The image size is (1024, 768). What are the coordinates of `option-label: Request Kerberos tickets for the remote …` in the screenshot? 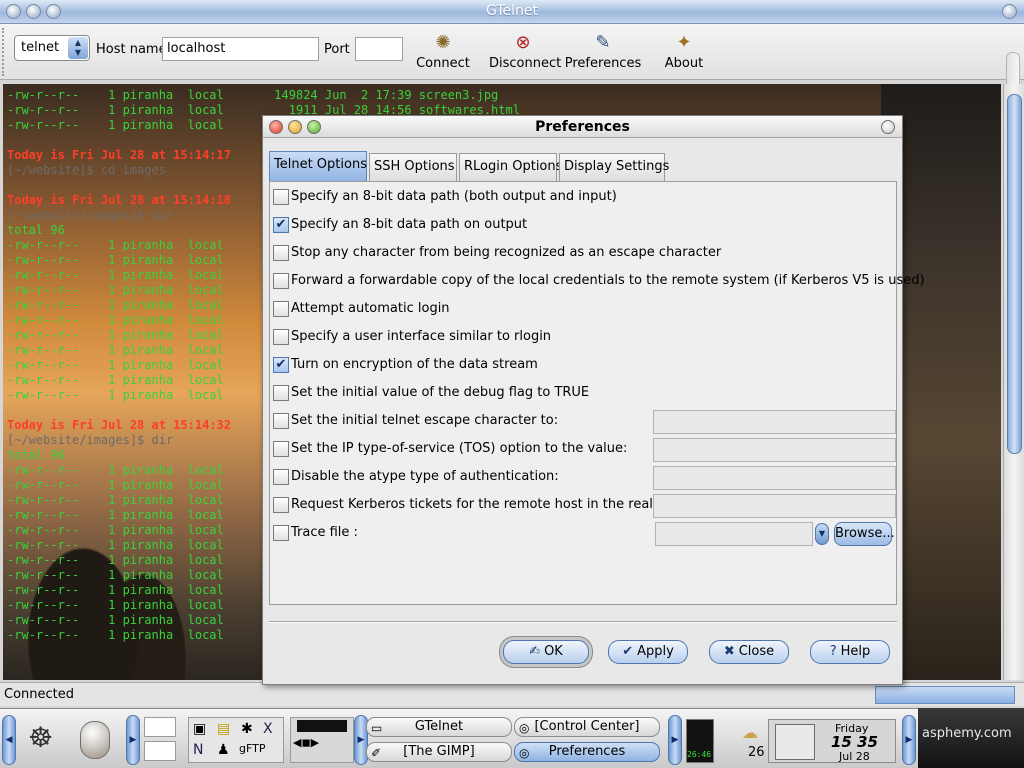 It's located at (480, 504).